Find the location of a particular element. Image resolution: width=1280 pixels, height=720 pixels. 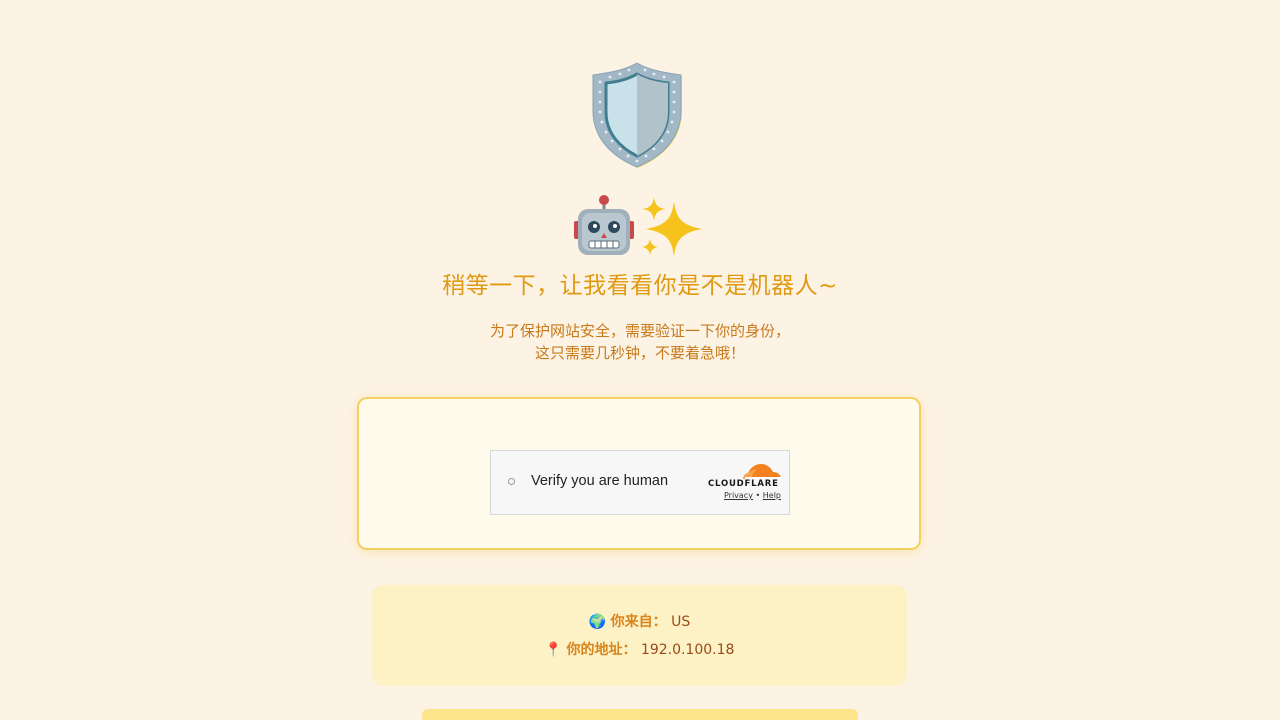

country-row: 🌍 你来自： US is located at coordinates (639, 621).